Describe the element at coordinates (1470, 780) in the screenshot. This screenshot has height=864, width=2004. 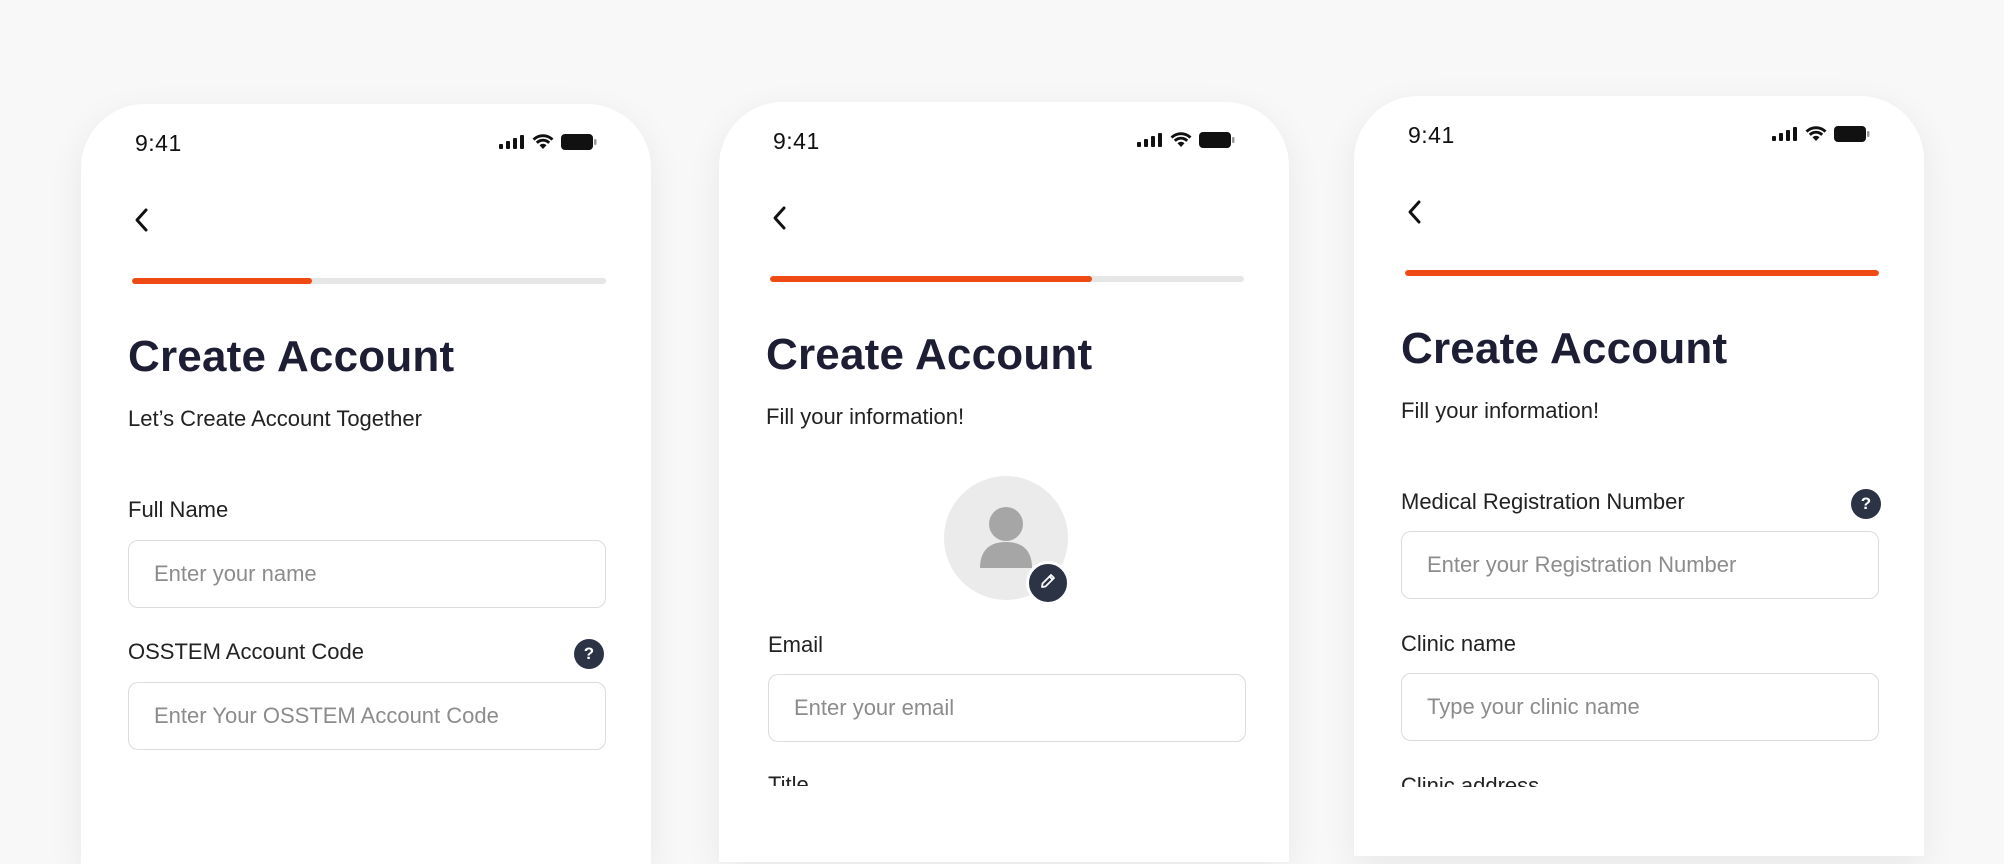
I see `clinic-address-label: Clinic address` at that location.